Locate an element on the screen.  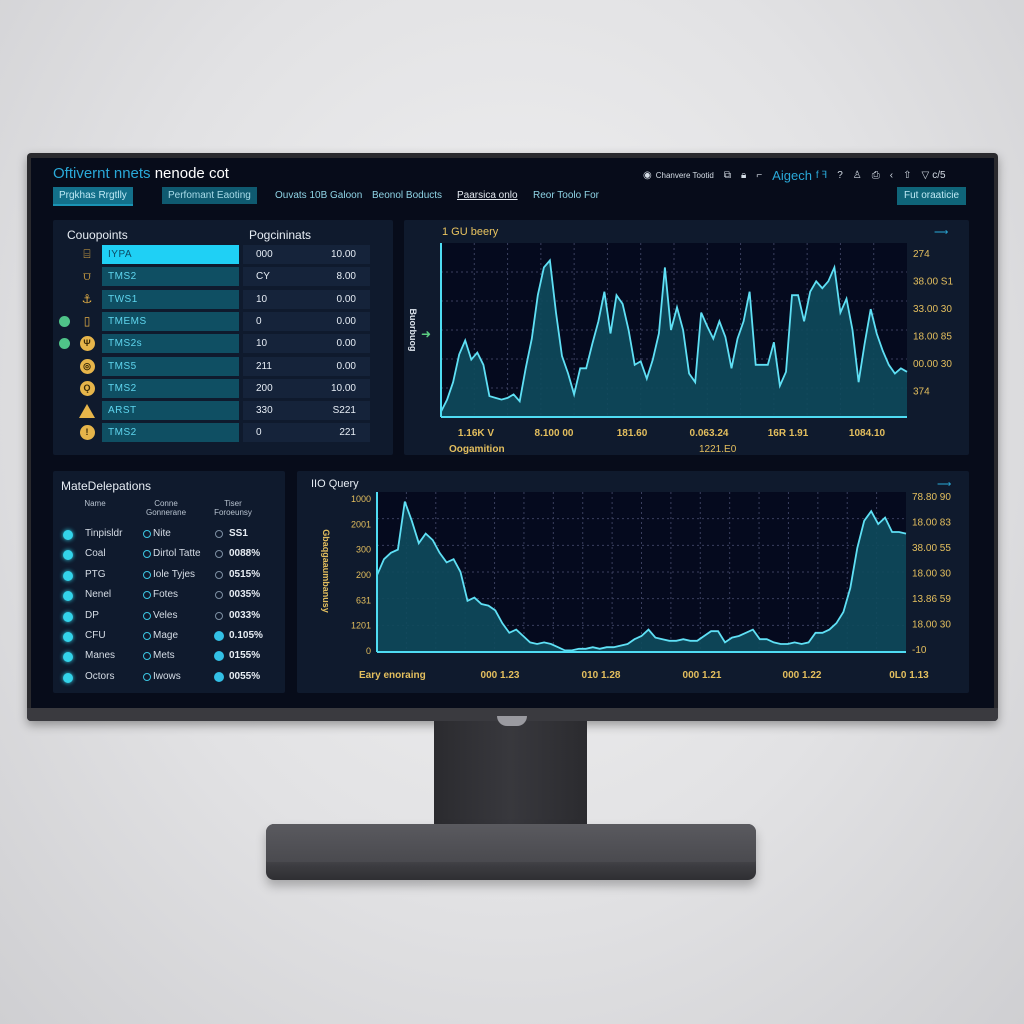
metadata-type: Dirtol Tatte is located at coordinates (177, 554).